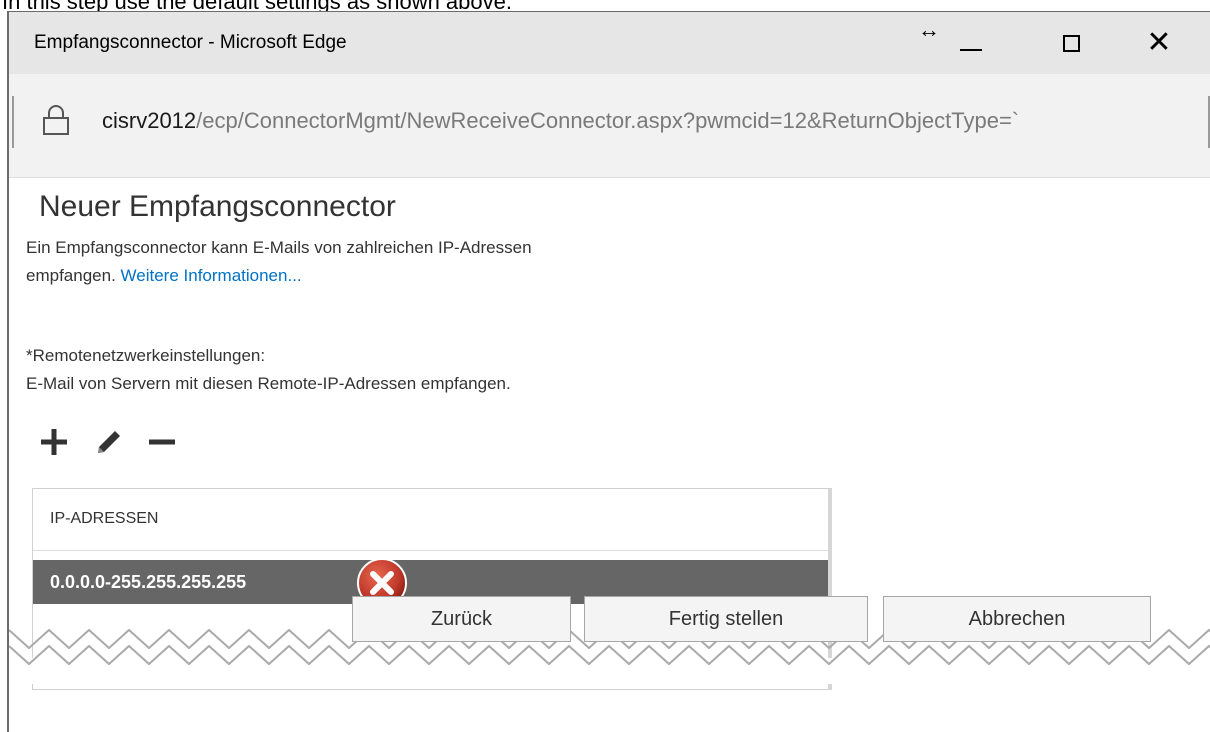  What do you see at coordinates (146, 355) in the screenshot?
I see `remote-network-label: *Remotenetzwerkeinstellungen:` at bounding box center [146, 355].